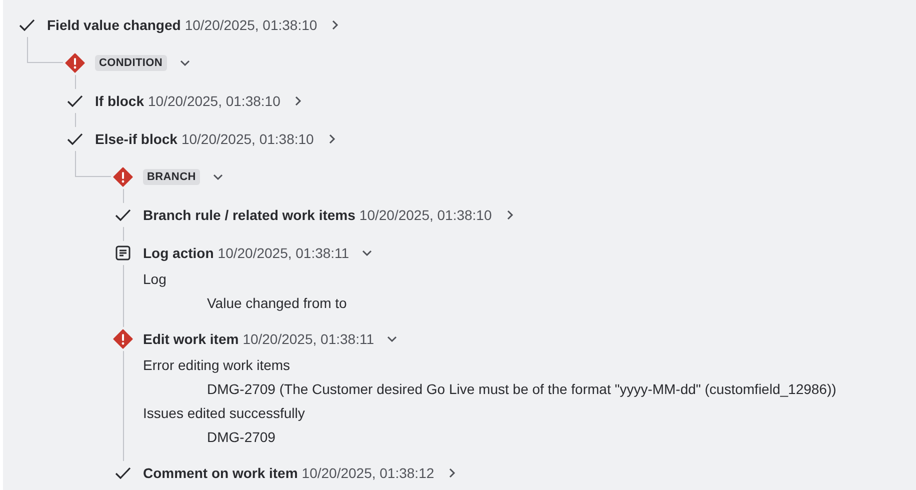  What do you see at coordinates (131, 63) in the screenshot?
I see `group-tag: CONDITION` at bounding box center [131, 63].